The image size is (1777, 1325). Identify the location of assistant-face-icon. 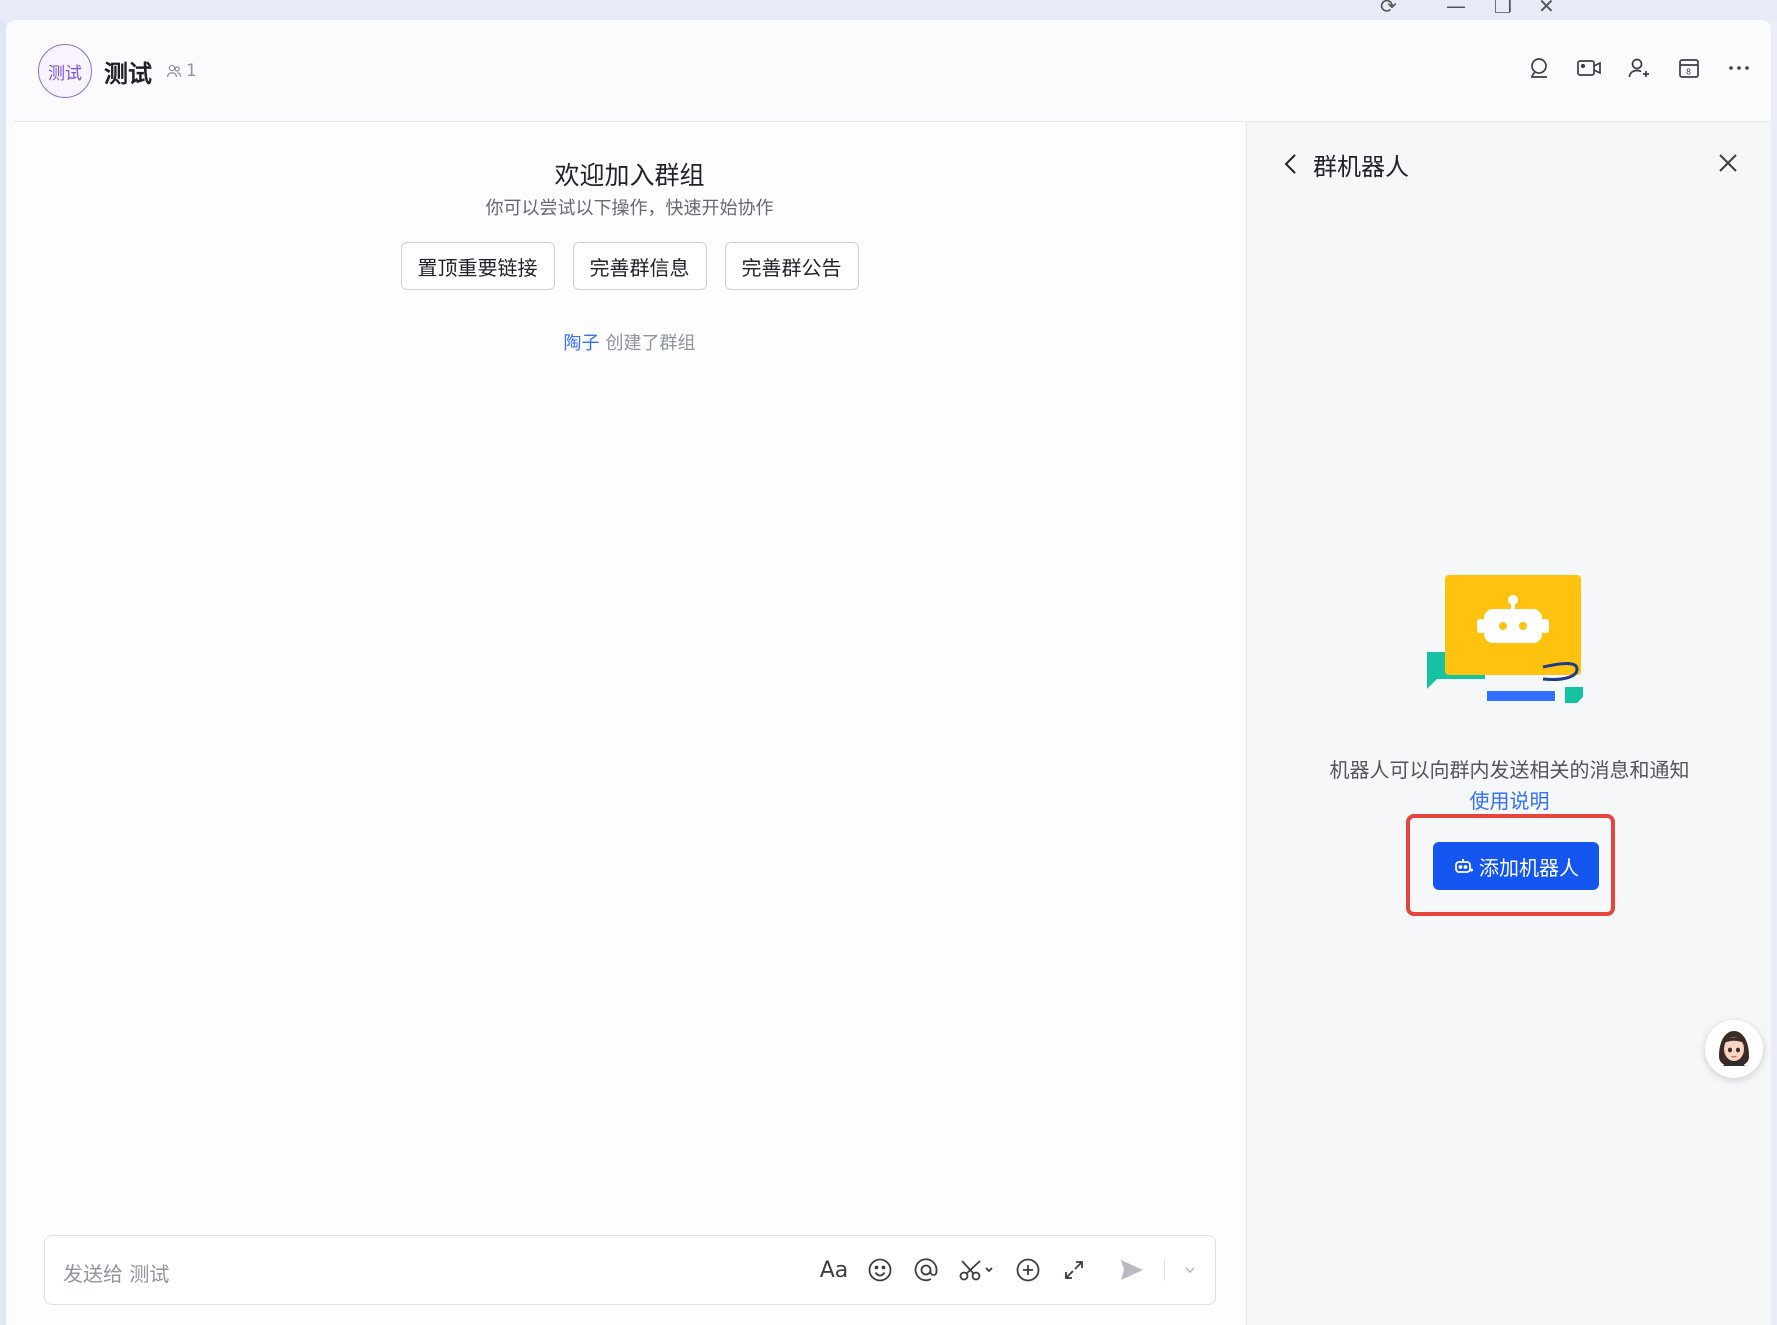
(1734, 1048).